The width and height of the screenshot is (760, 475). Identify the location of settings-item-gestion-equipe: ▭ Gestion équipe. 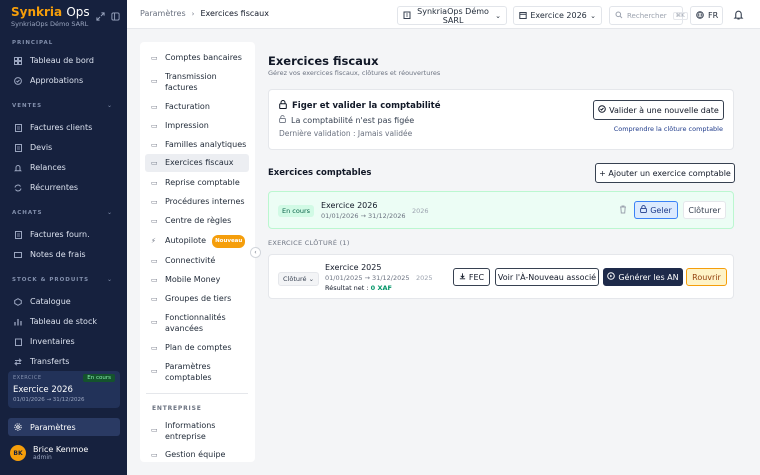
(197, 455).